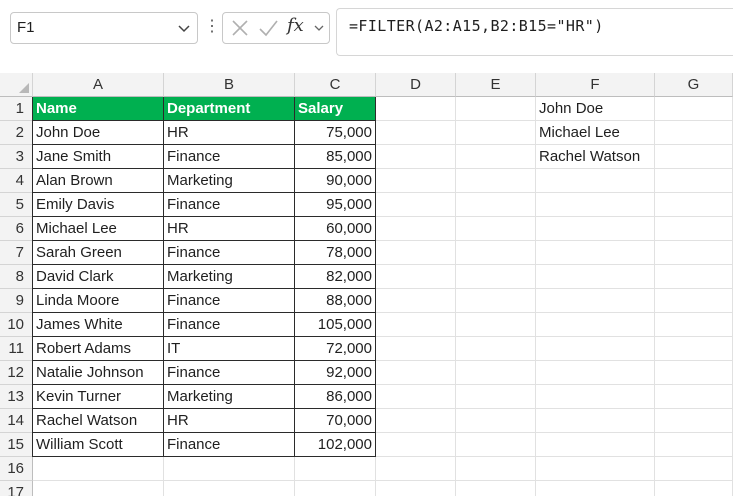 The width and height of the screenshot is (733, 496). I want to click on formula-input: =FILTER(A2:A15,B2:B15="HR"), so click(534, 32).